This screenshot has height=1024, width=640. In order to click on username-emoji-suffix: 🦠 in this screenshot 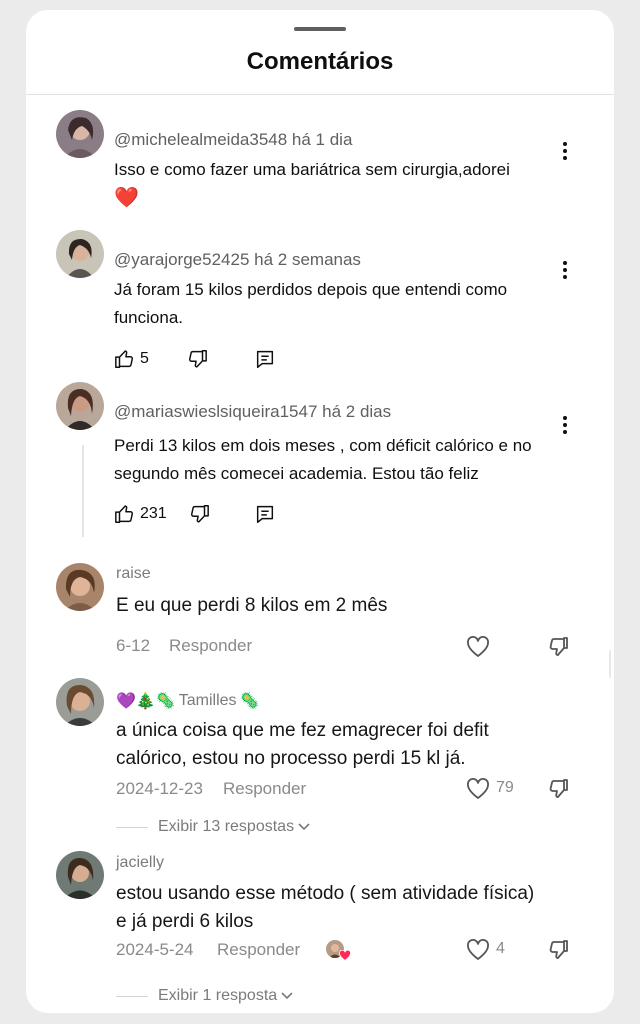, I will do `click(249, 701)`.